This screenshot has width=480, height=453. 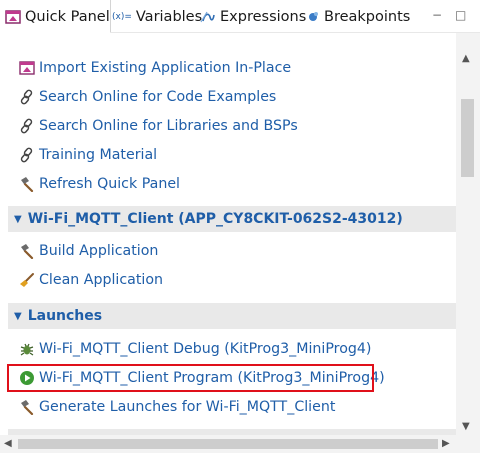 I want to click on horizontal-scrollbar: ◀ ▶, so click(x=228, y=444).